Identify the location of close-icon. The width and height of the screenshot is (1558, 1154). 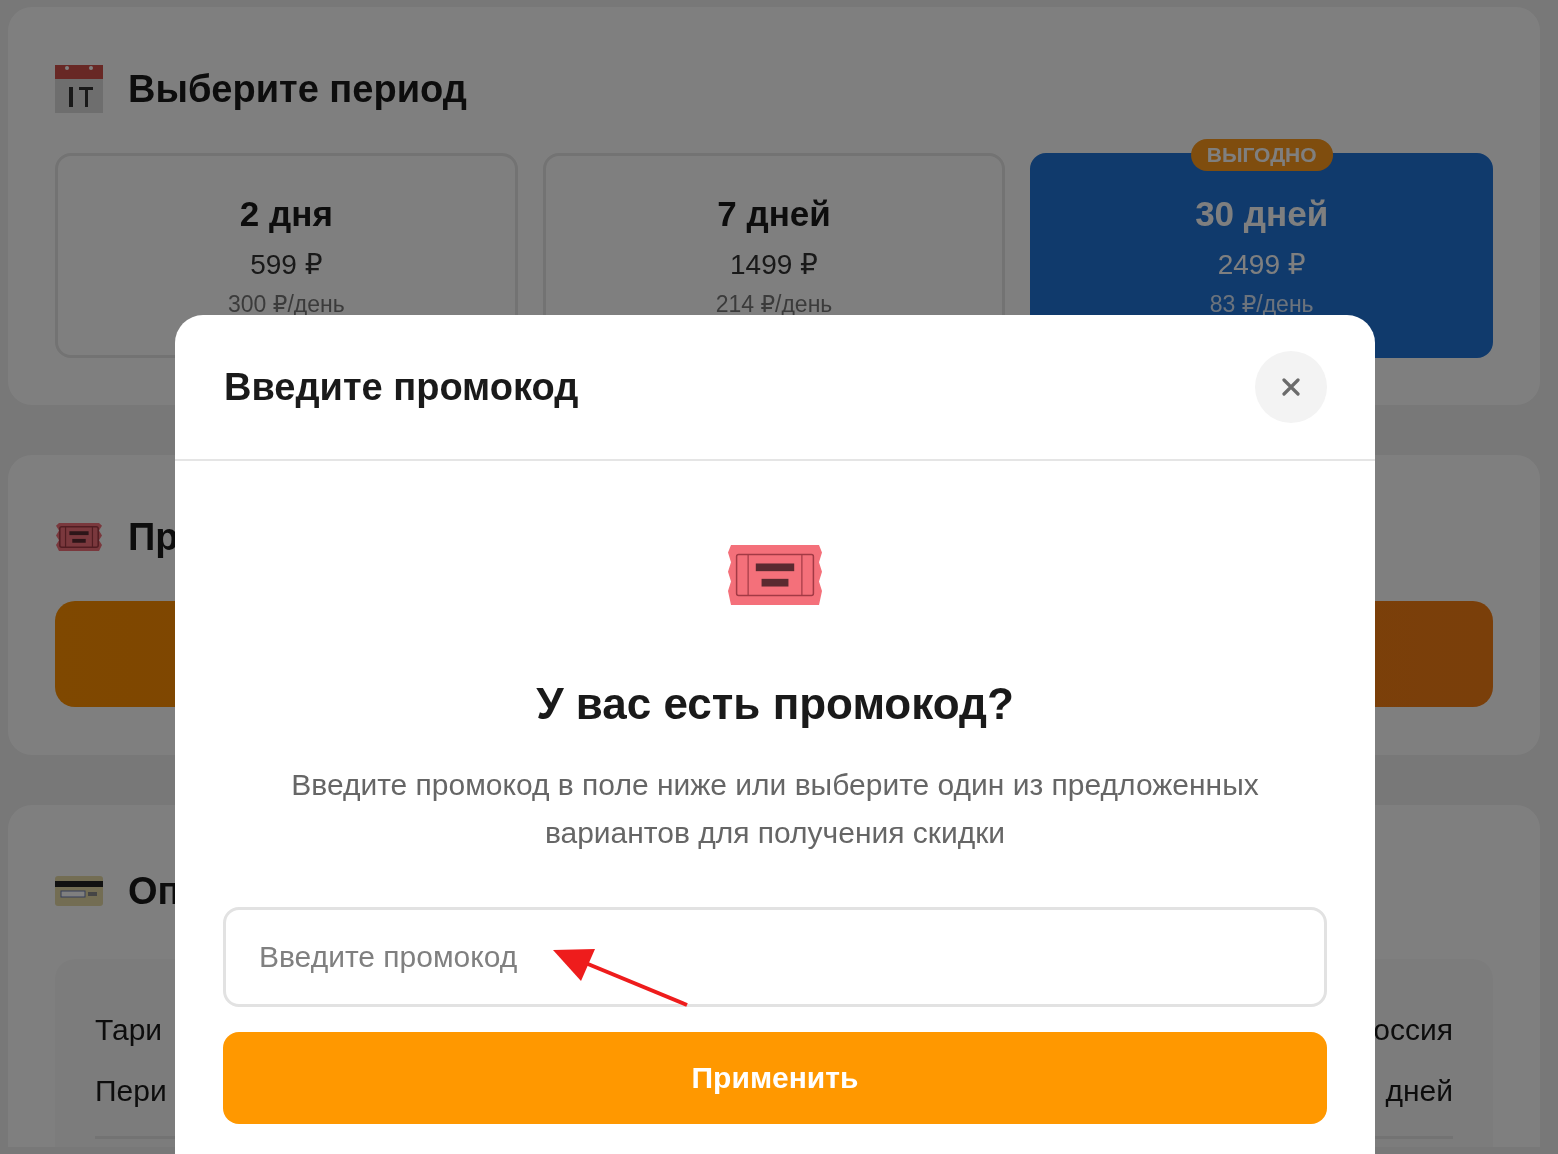
(1291, 387).